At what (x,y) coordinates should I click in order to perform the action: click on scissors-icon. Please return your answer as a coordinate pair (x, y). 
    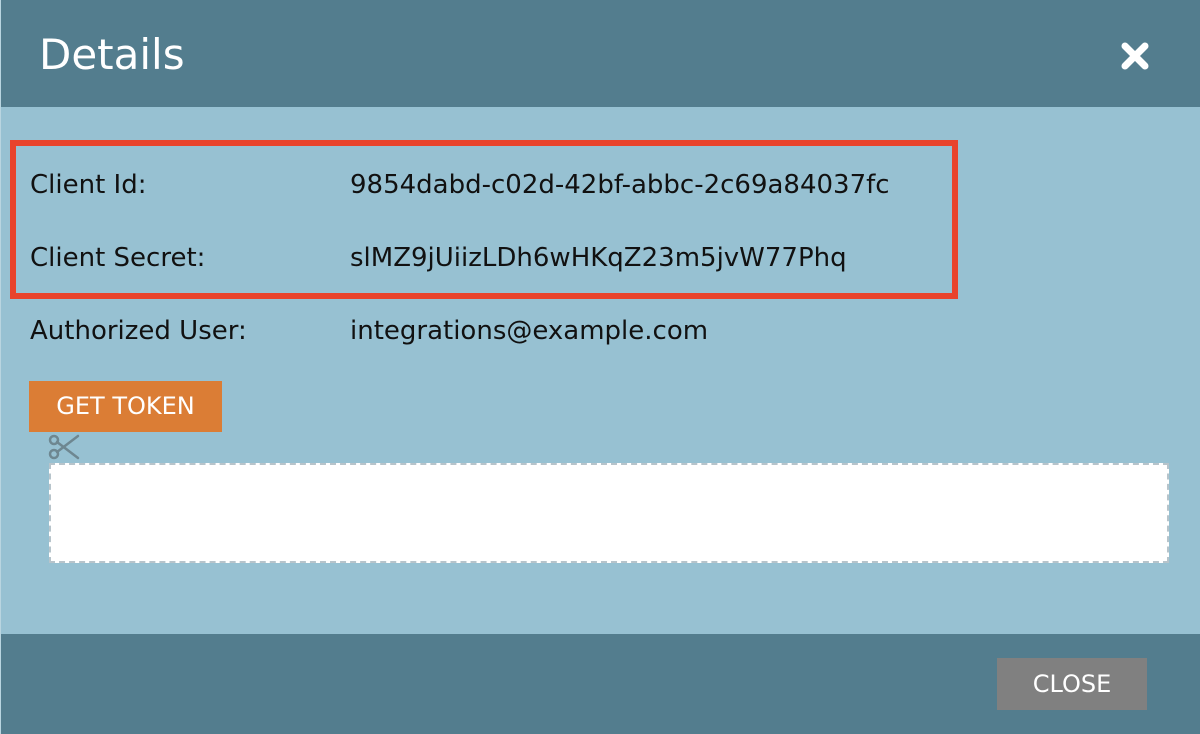
    Looking at the image, I should click on (65, 448).